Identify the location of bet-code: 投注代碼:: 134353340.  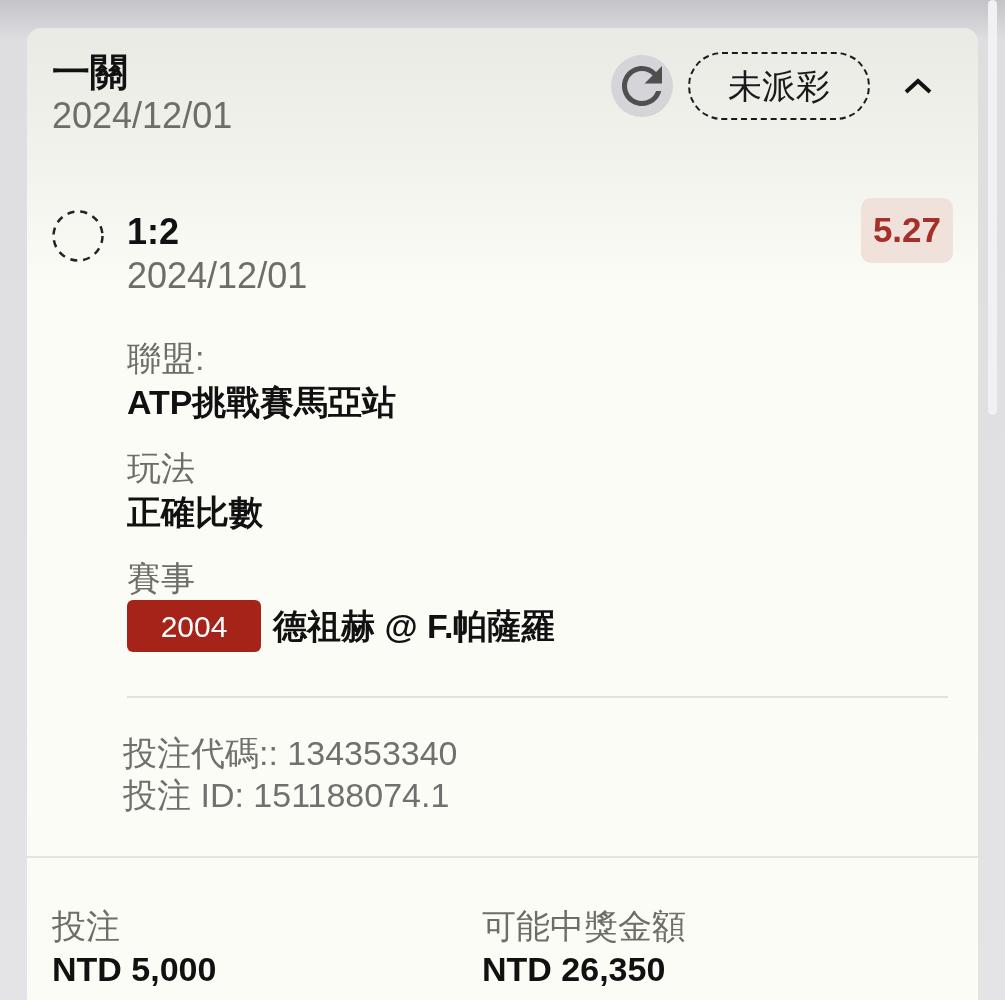
(290, 753).